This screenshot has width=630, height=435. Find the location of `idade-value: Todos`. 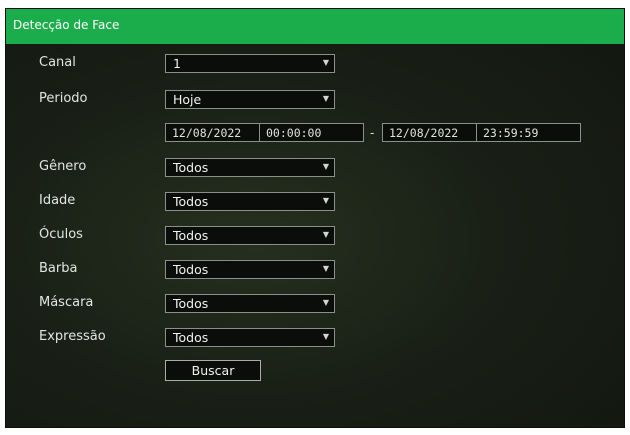

idade-value: Todos is located at coordinates (191, 201).